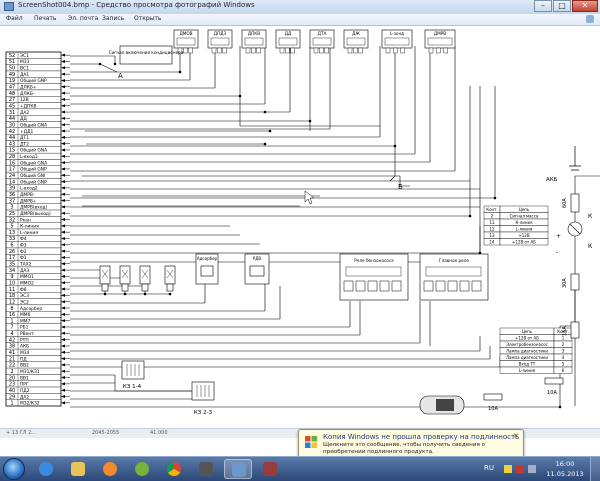  What do you see at coordinates (11, 309) in the screenshot?
I see `pin-number: 8` at bounding box center [11, 309].